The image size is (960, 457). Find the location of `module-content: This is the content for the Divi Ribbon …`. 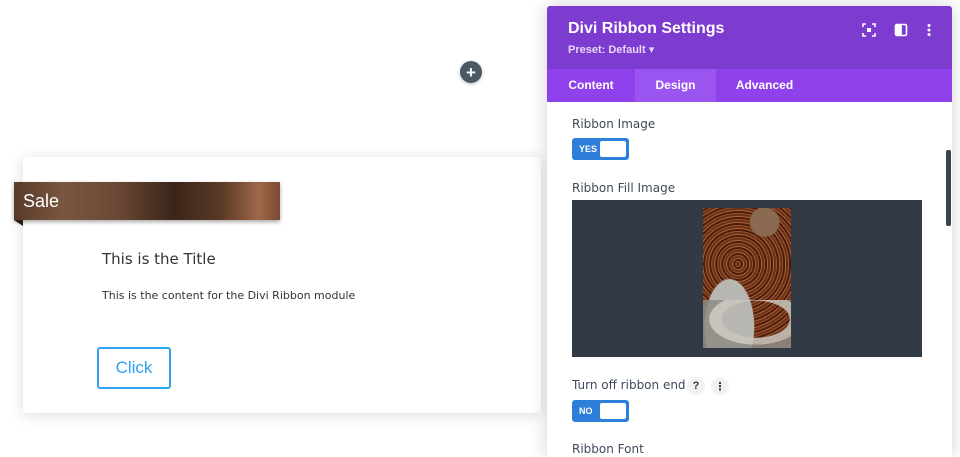

module-content: This is the content for the Divi Ribbon … is located at coordinates (229, 295).